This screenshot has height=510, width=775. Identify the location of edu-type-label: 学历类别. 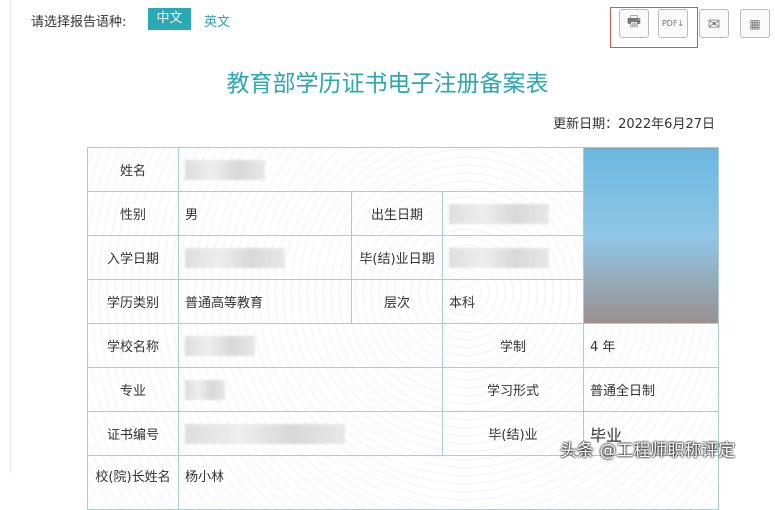
(133, 301).